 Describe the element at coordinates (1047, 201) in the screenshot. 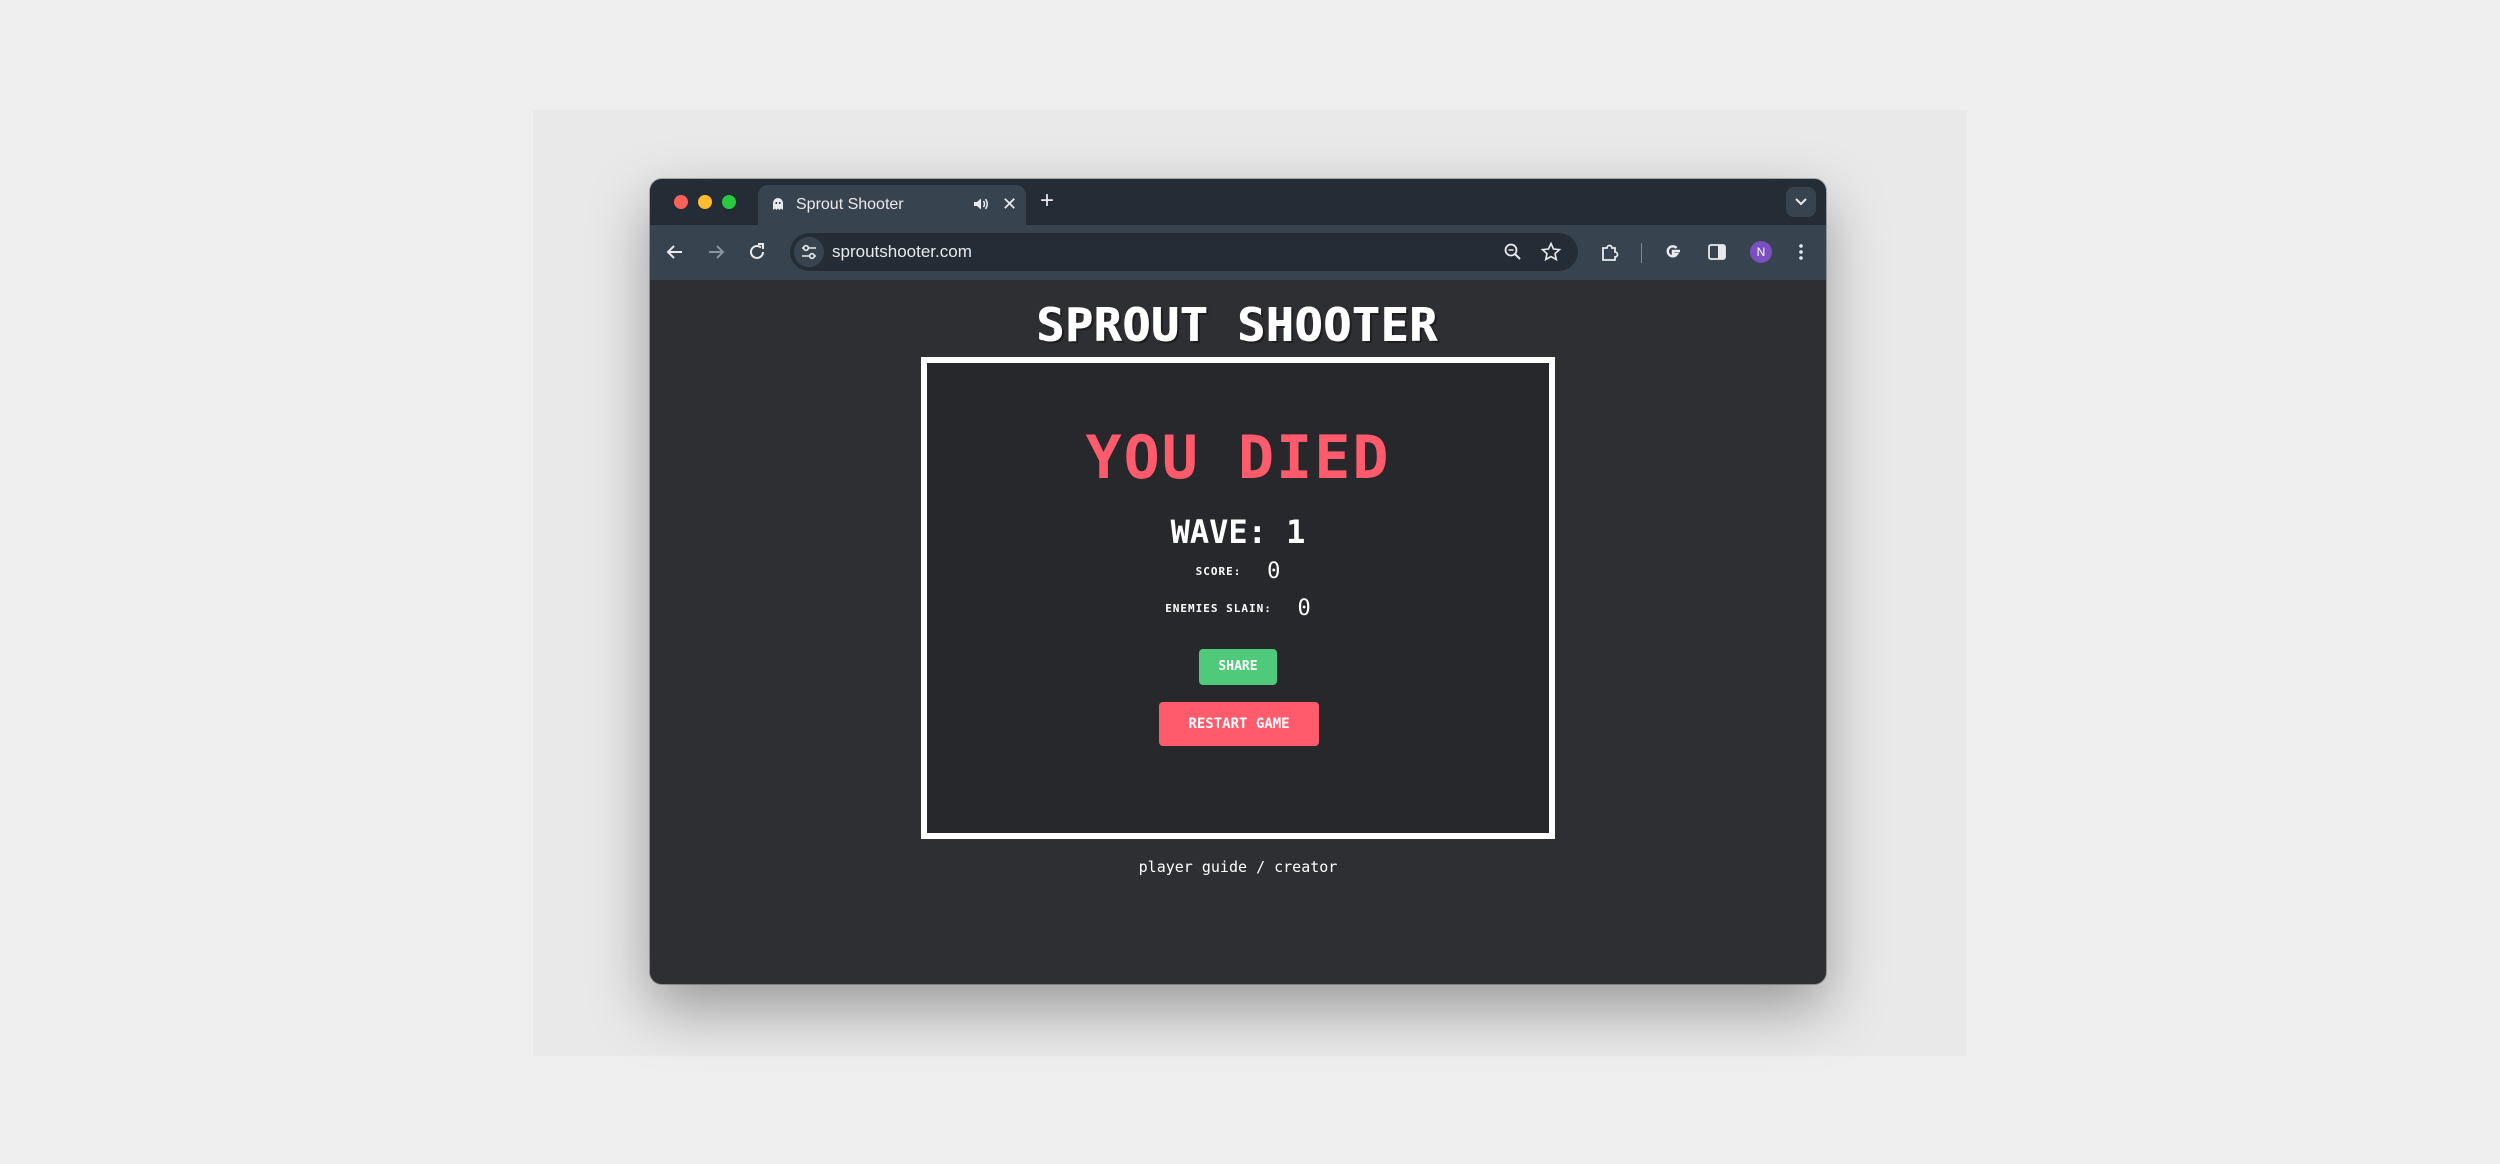

I see `new-tab-button: +` at that location.